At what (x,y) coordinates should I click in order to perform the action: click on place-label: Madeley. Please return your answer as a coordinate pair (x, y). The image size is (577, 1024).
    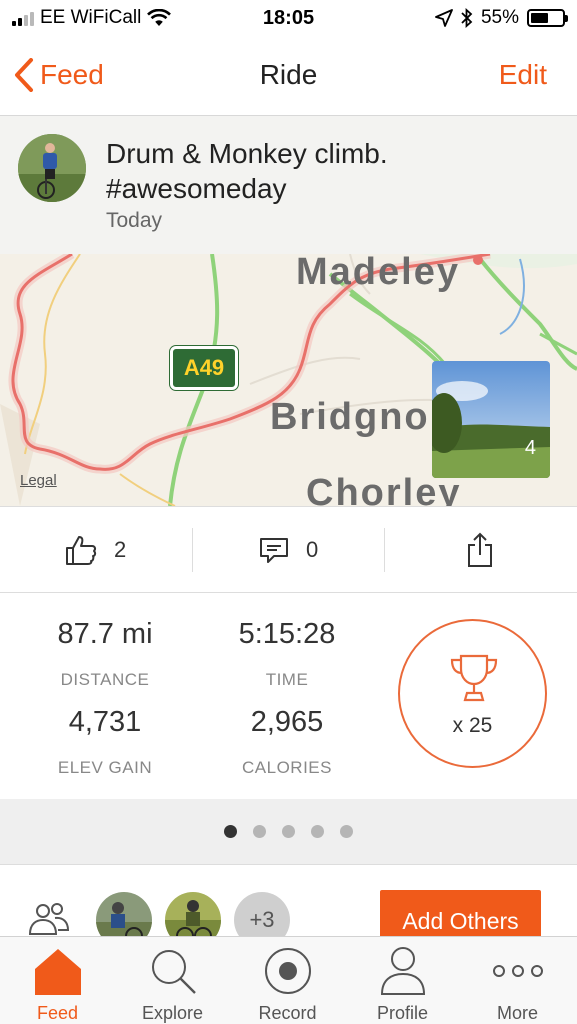
    Looking at the image, I should click on (378, 273).